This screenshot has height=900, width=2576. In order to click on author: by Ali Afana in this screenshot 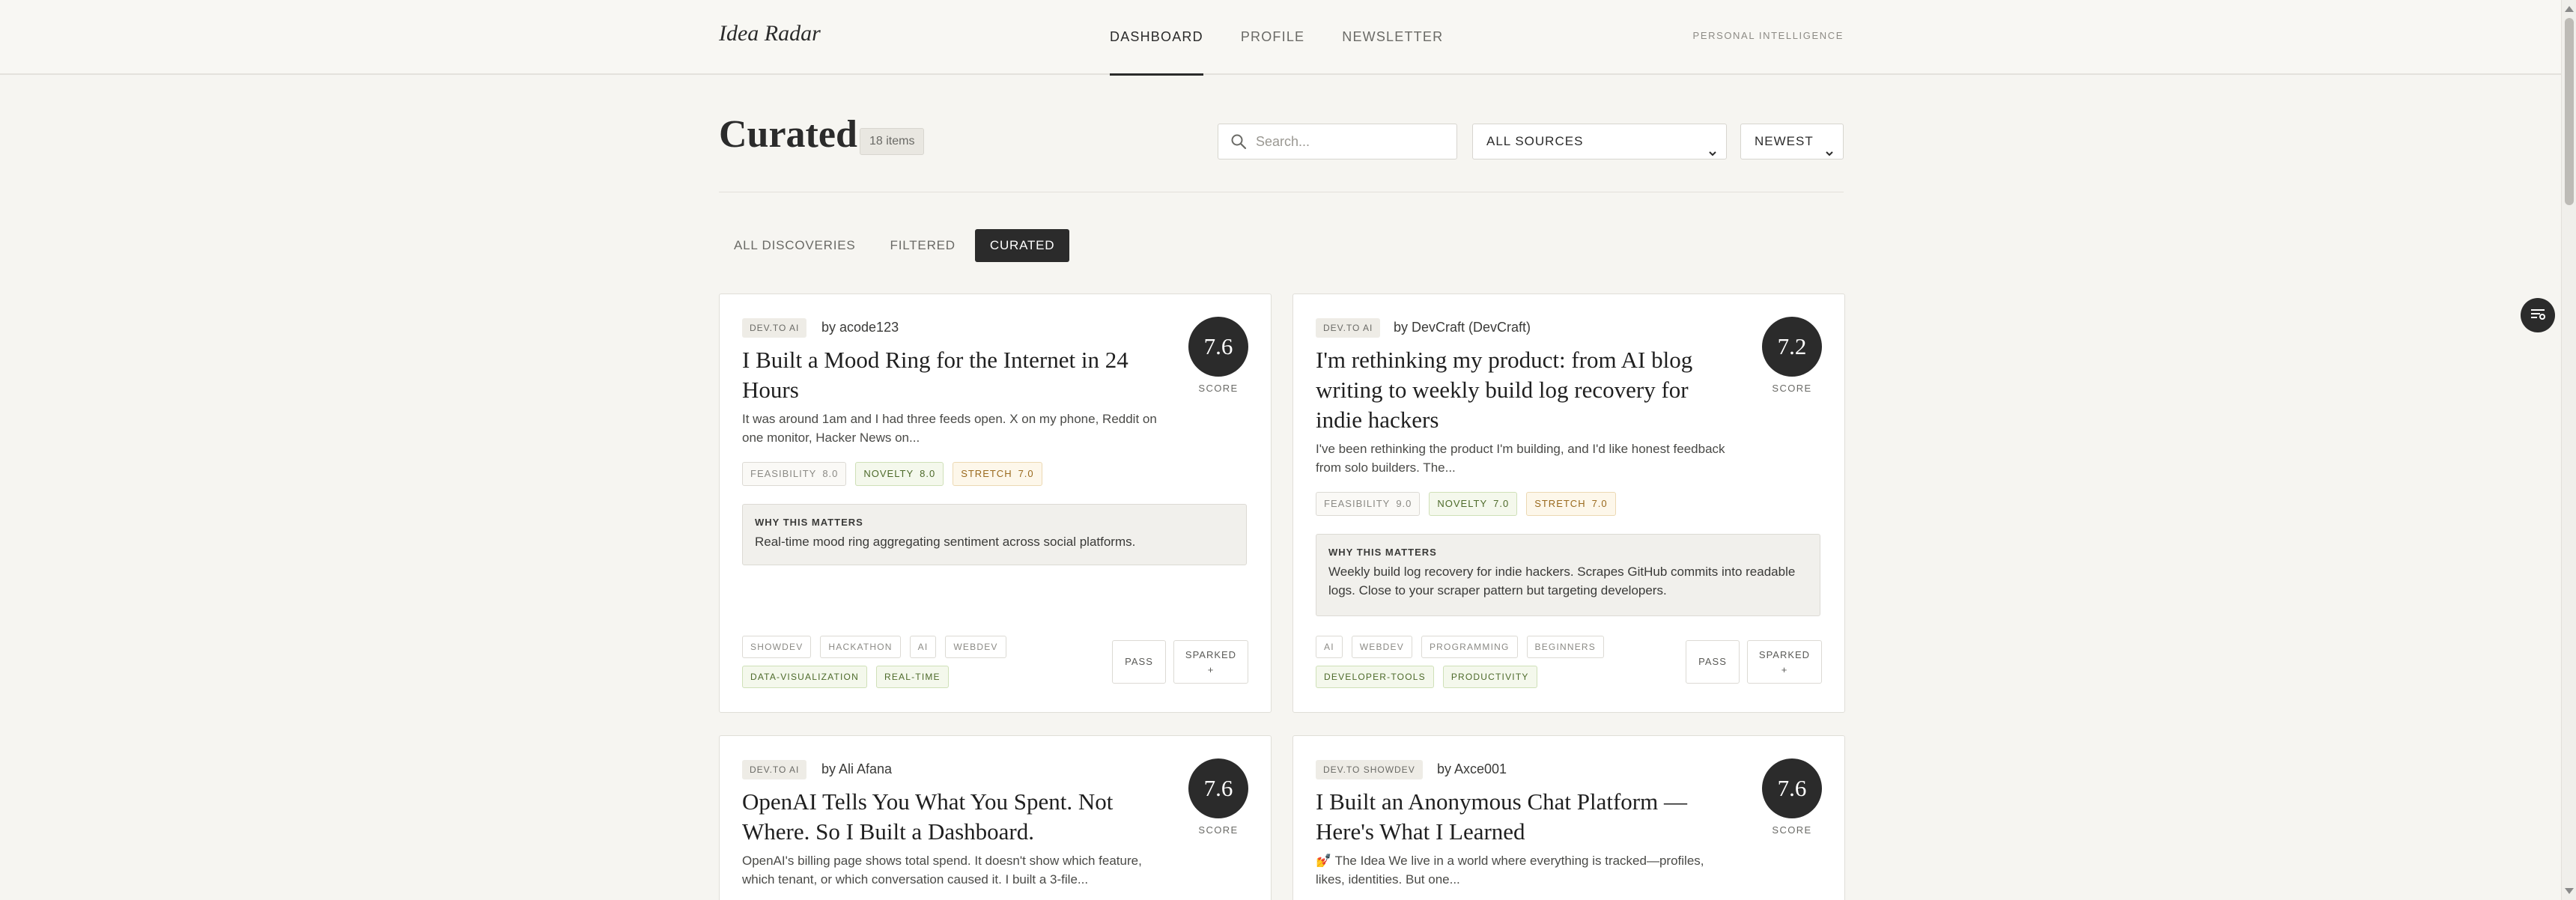, I will do `click(857, 768)`.